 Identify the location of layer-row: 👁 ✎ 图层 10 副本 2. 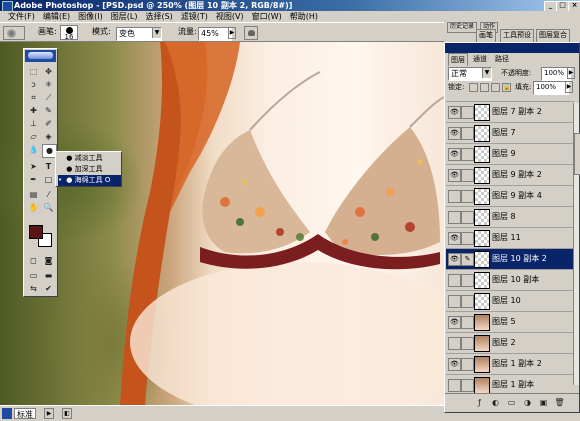
(510, 259).